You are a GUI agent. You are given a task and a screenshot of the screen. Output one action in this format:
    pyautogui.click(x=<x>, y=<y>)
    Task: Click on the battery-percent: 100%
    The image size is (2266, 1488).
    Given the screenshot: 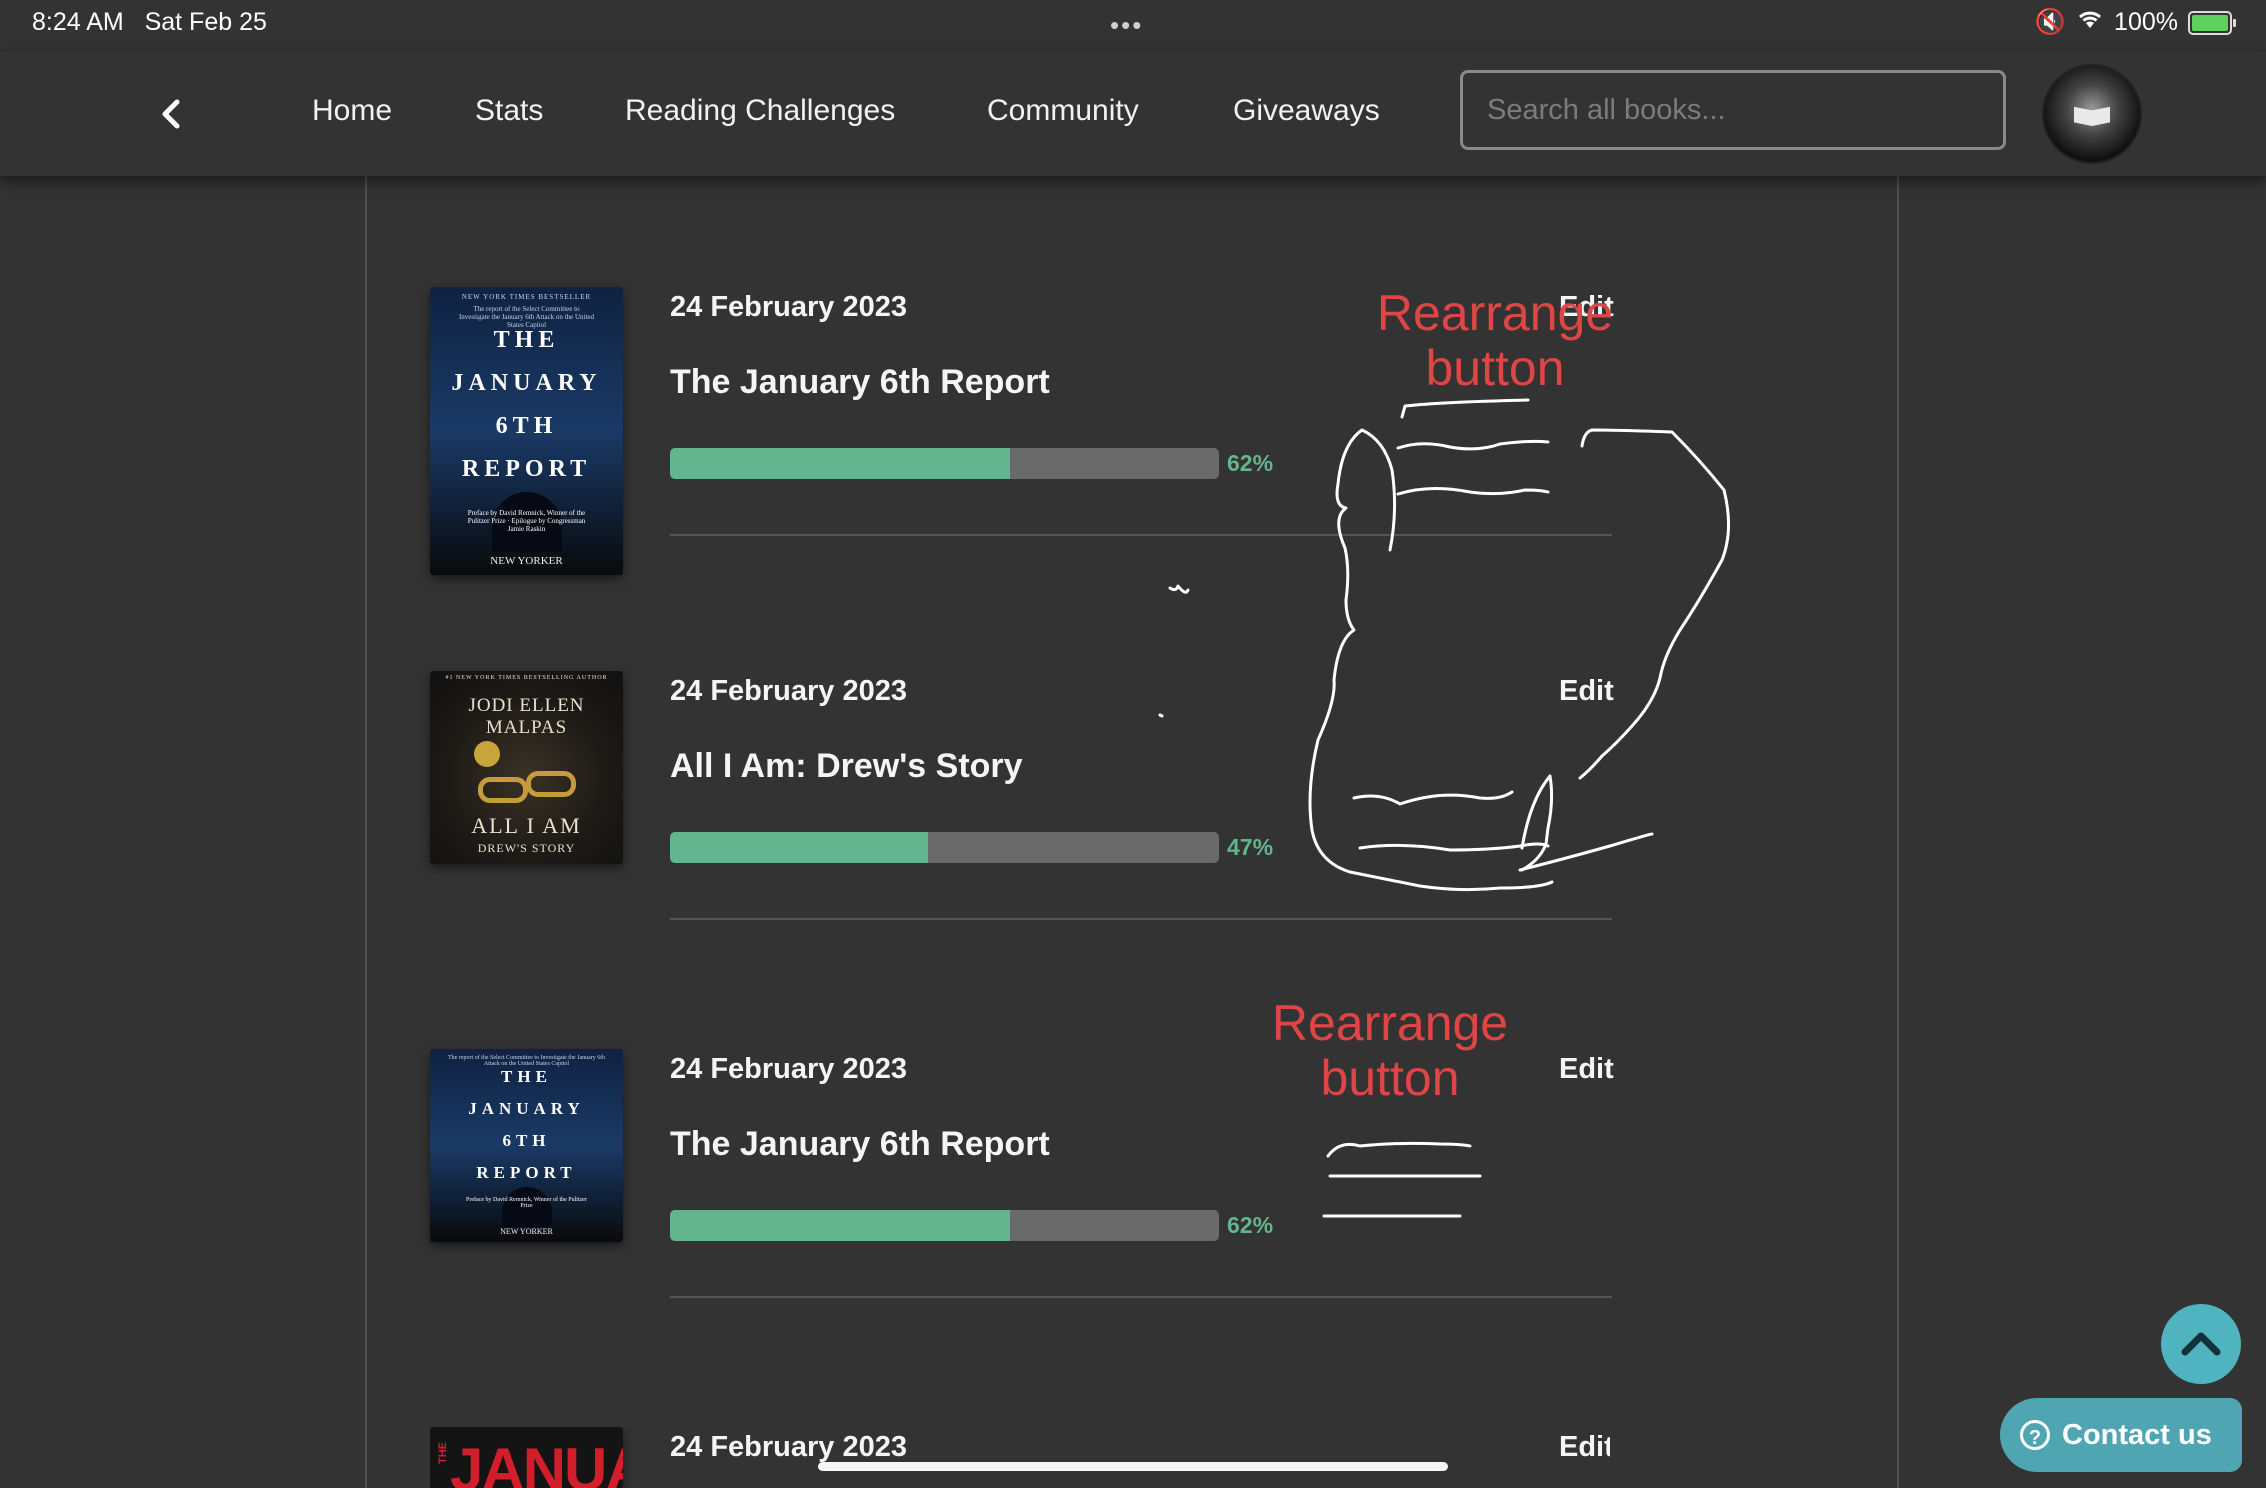 What is the action you would take?
    pyautogui.click(x=2146, y=22)
    